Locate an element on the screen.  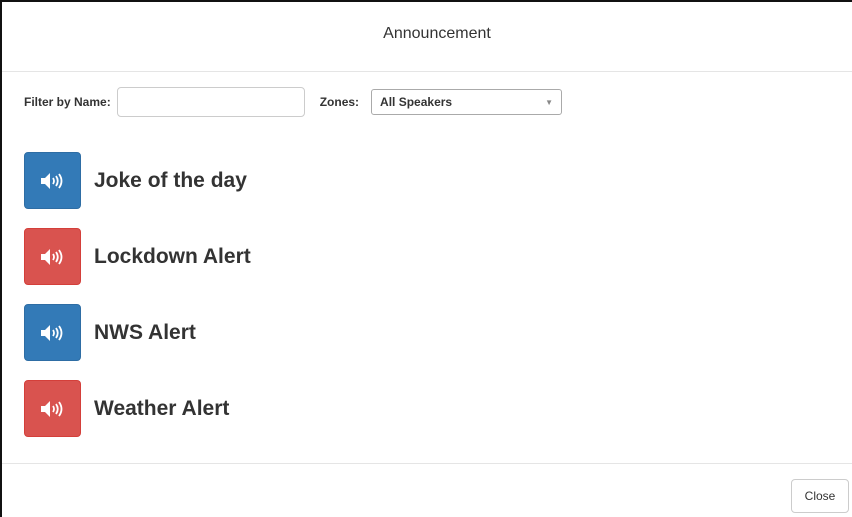
zones-selected-value: All Speakers is located at coordinates (416, 102).